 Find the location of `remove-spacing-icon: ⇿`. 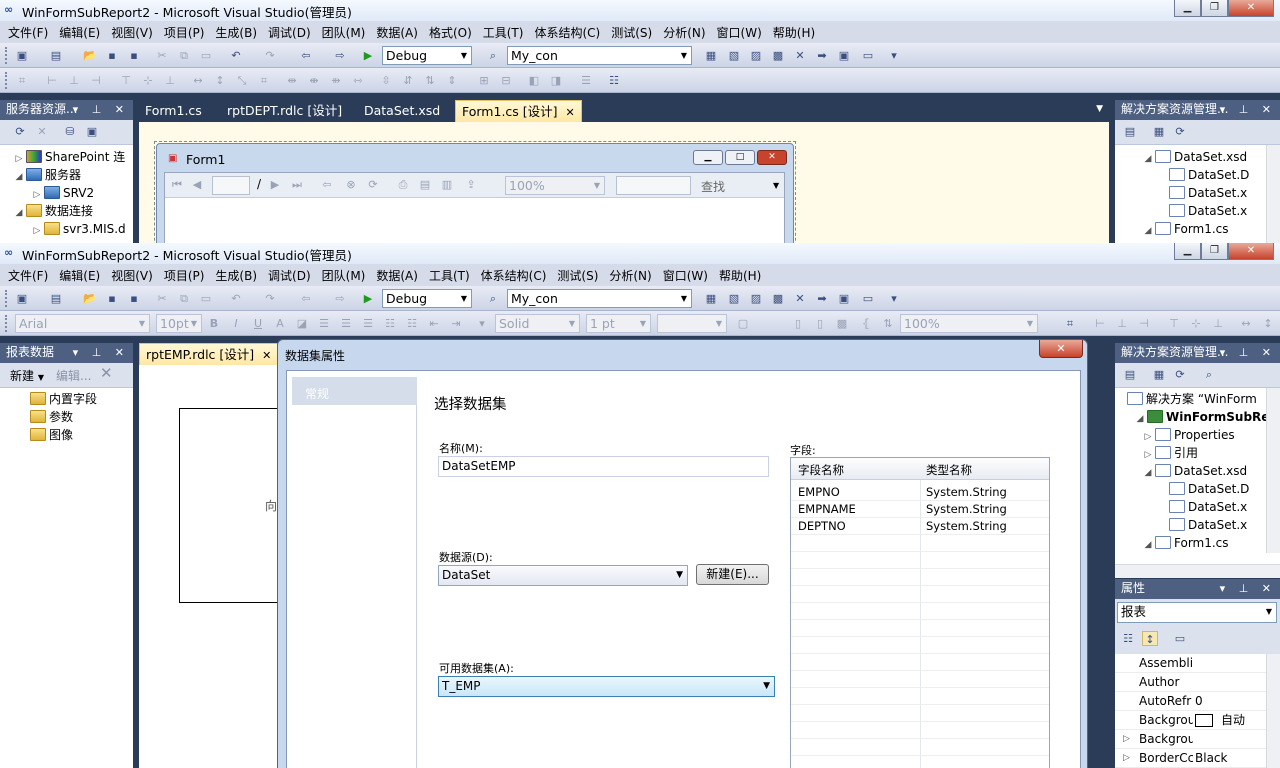

remove-spacing-icon: ⇿ is located at coordinates (358, 80).